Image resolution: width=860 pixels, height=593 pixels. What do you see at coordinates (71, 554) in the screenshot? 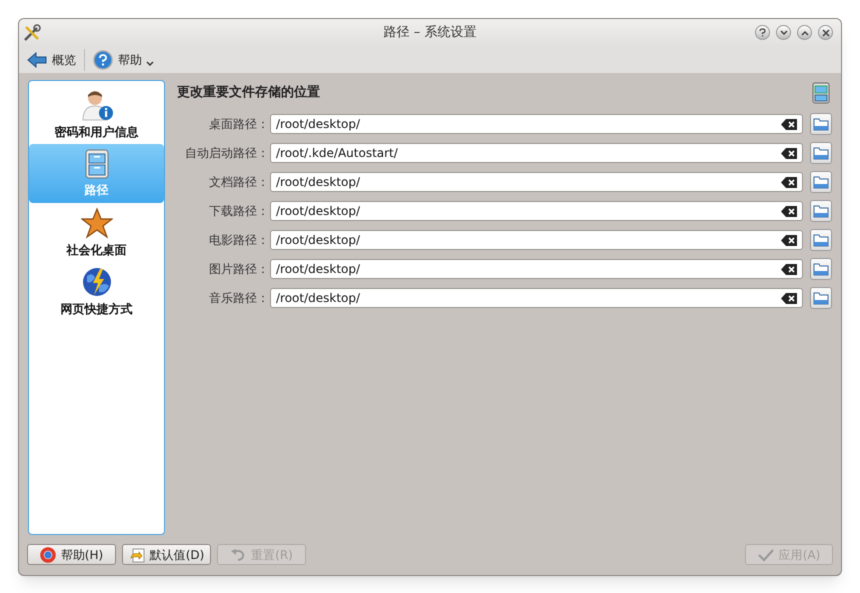
I see `help-button: 帮助(H)` at bounding box center [71, 554].